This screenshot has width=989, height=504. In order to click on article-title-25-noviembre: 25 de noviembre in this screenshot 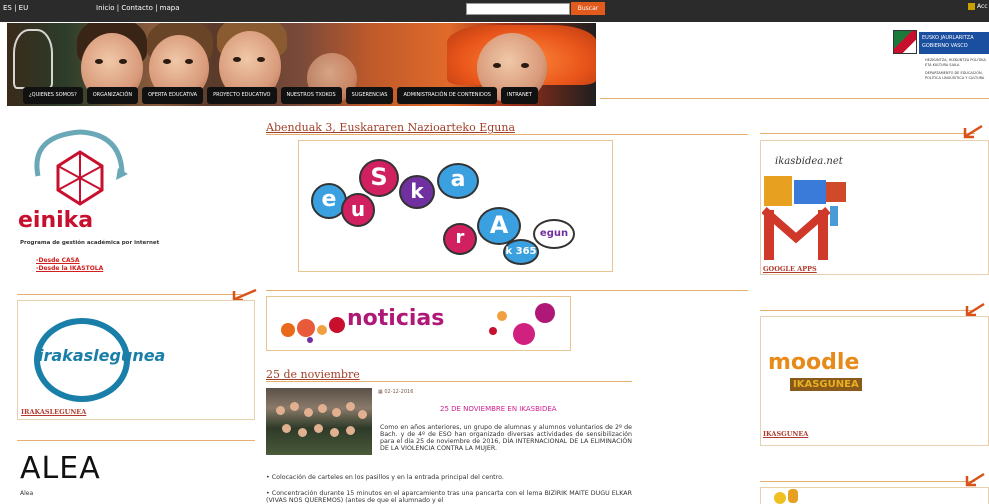, I will do `click(313, 374)`.